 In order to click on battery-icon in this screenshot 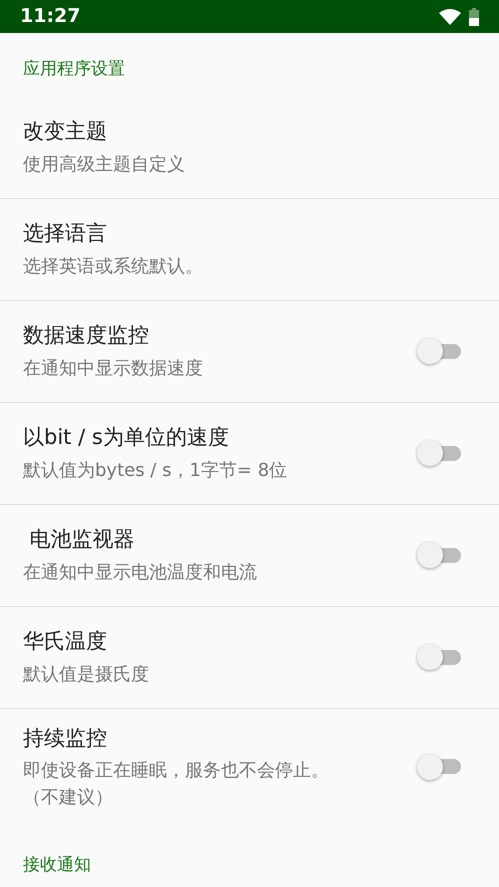, I will do `click(474, 17)`.